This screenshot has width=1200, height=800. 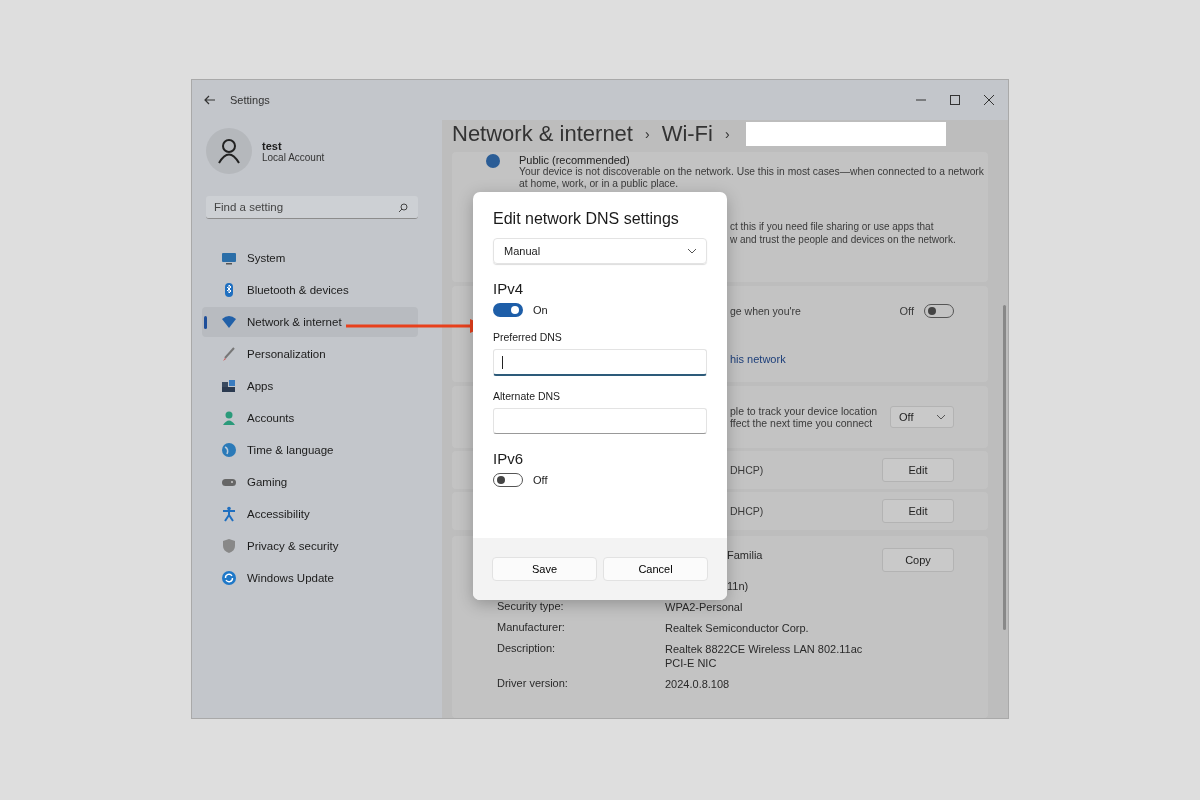 What do you see at coordinates (574, 160) in the screenshot?
I see `option-label: Public (recommended)` at bounding box center [574, 160].